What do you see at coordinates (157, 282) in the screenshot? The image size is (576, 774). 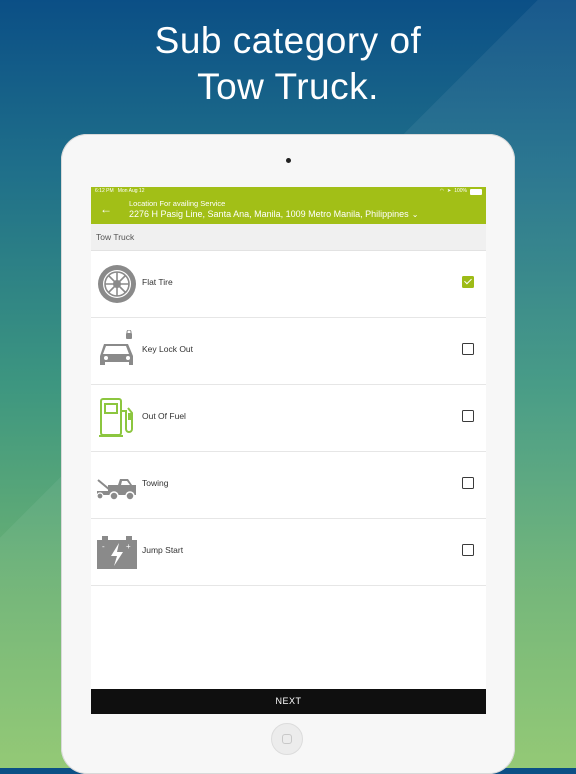 I see `item-label: Flat Tire` at bounding box center [157, 282].